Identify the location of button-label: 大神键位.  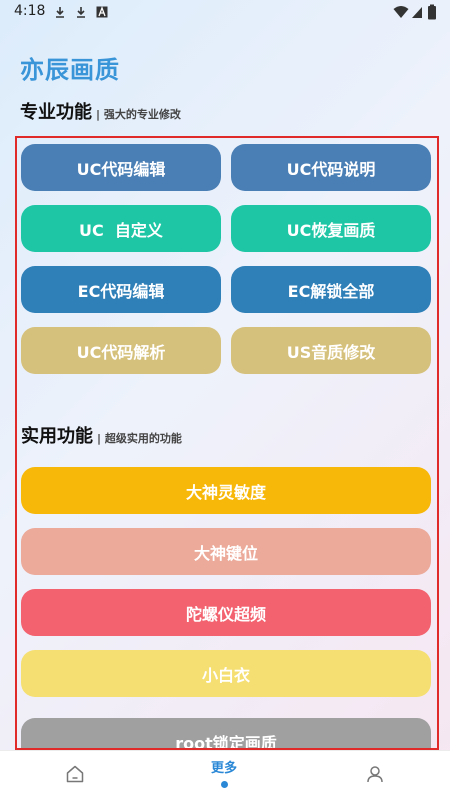
(225, 553).